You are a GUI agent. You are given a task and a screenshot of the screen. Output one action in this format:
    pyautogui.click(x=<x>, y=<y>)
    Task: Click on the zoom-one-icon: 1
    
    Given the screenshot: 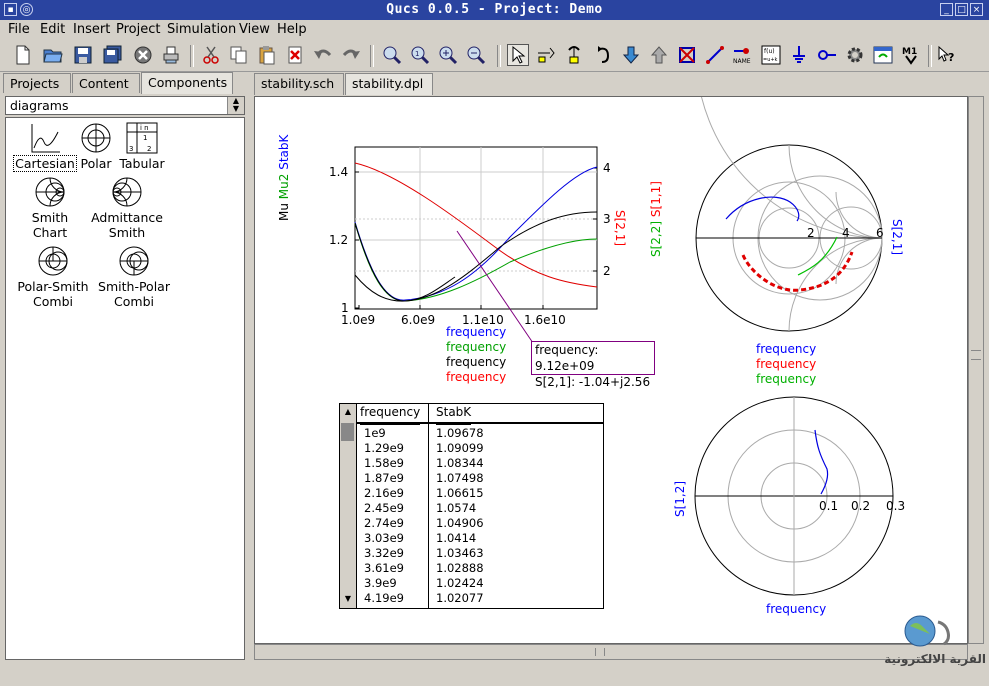 What is the action you would take?
    pyautogui.click(x=420, y=55)
    